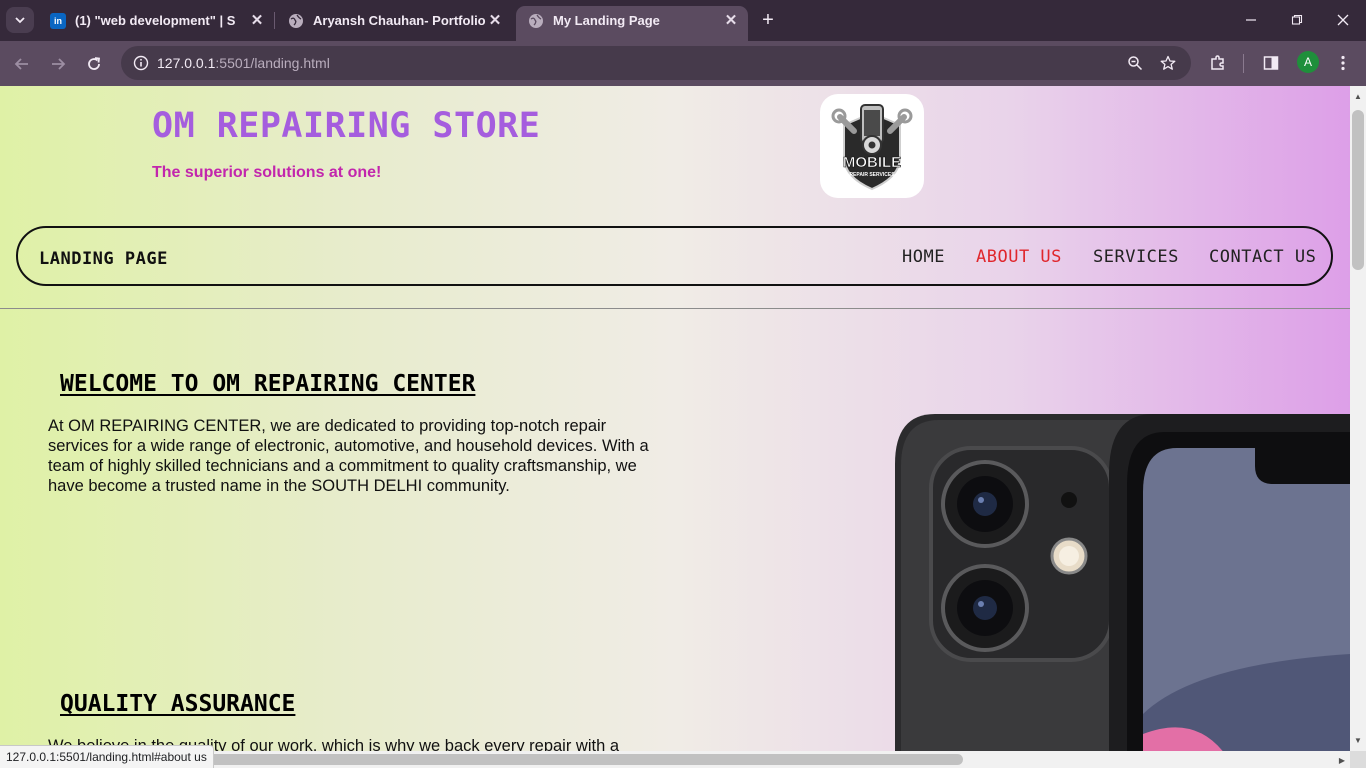 The image size is (1366, 768). Describe the element at coordinates (1358, 740) in the screenshot. I see `scroll-down-icon: ▼` at that location.